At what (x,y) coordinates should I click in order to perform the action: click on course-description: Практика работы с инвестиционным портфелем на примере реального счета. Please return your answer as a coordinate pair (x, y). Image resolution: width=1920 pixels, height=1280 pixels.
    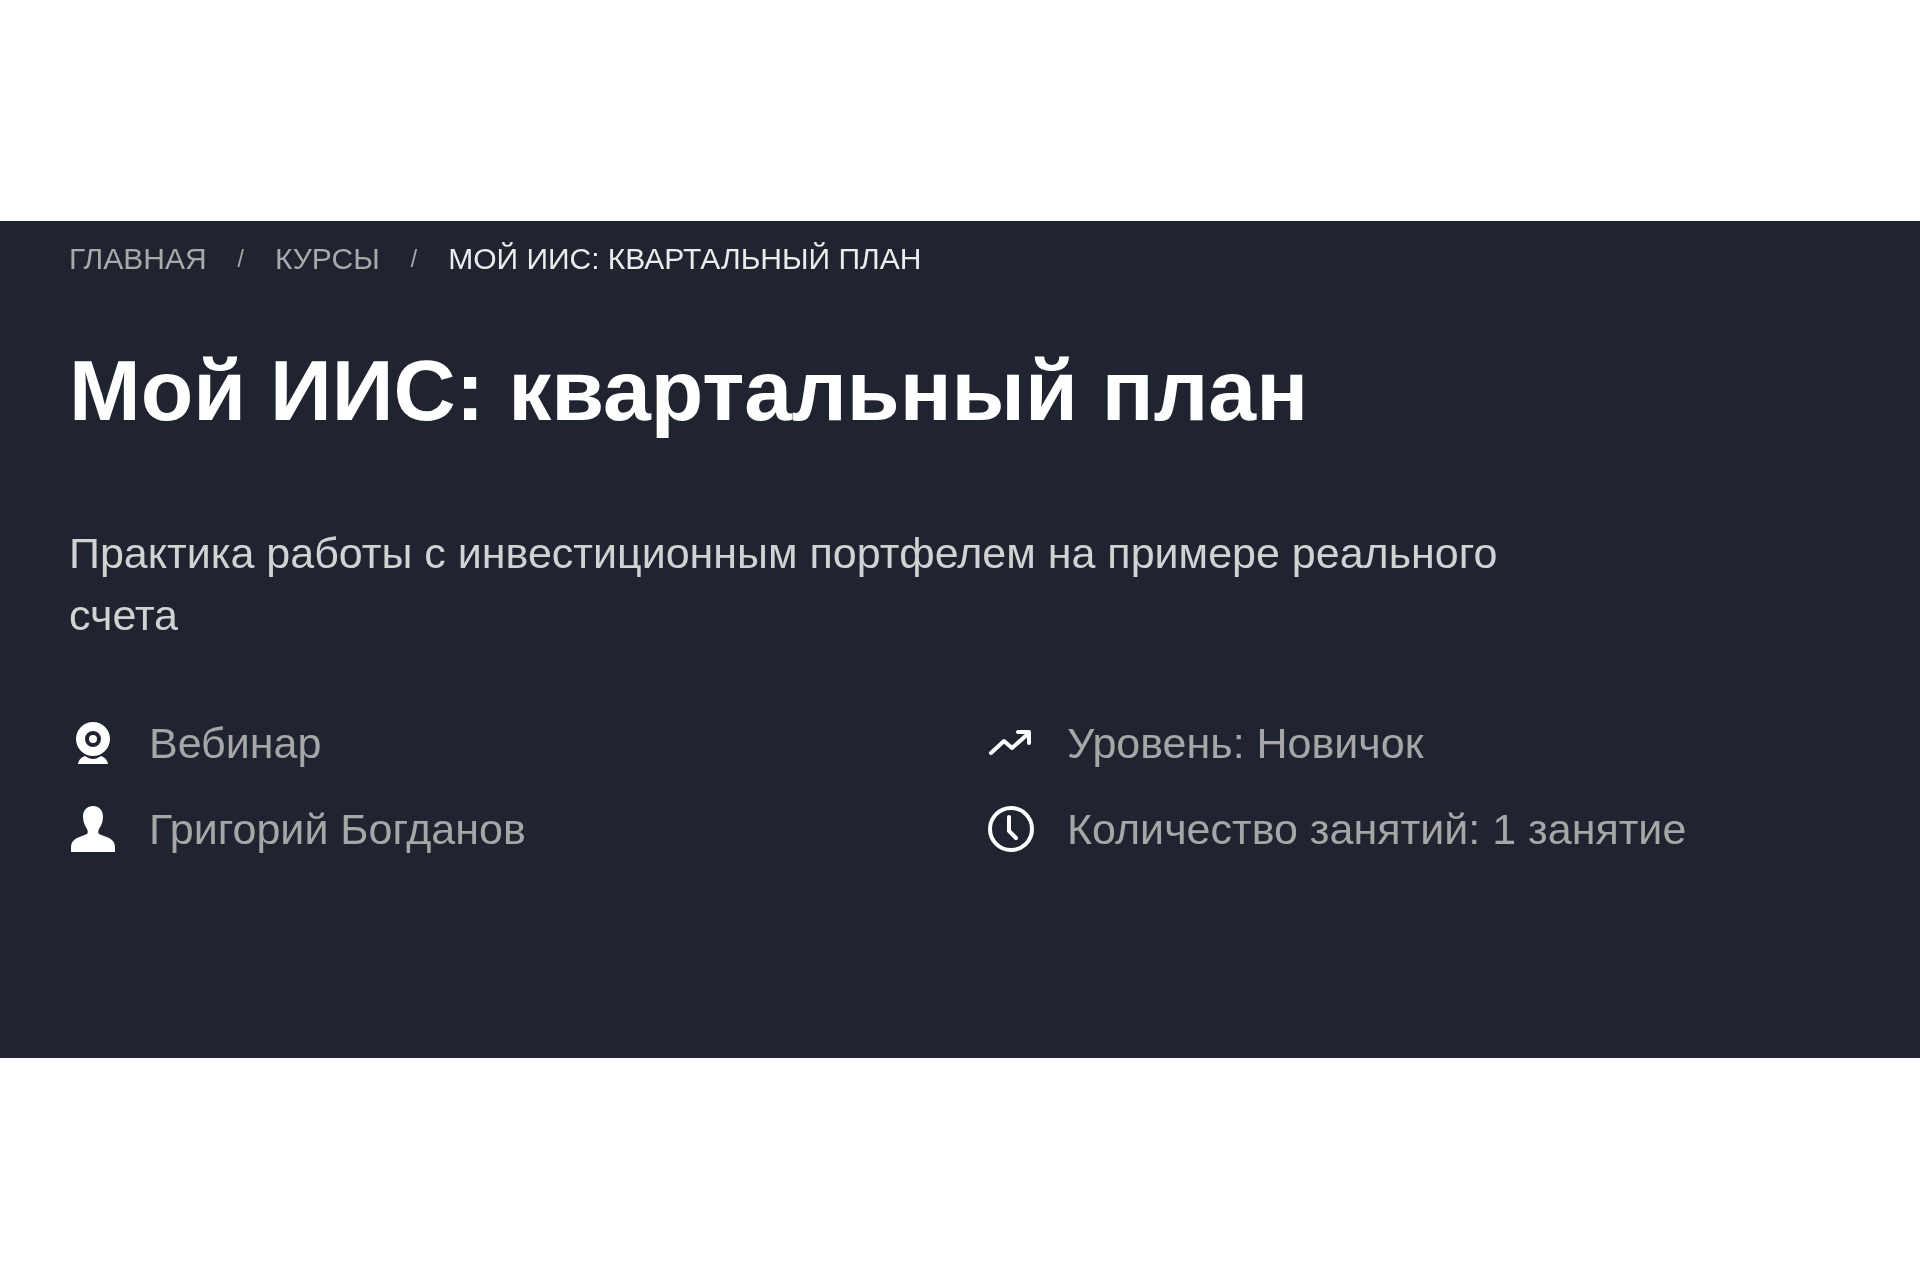
    Looking at the image, I should click on (784, 584).